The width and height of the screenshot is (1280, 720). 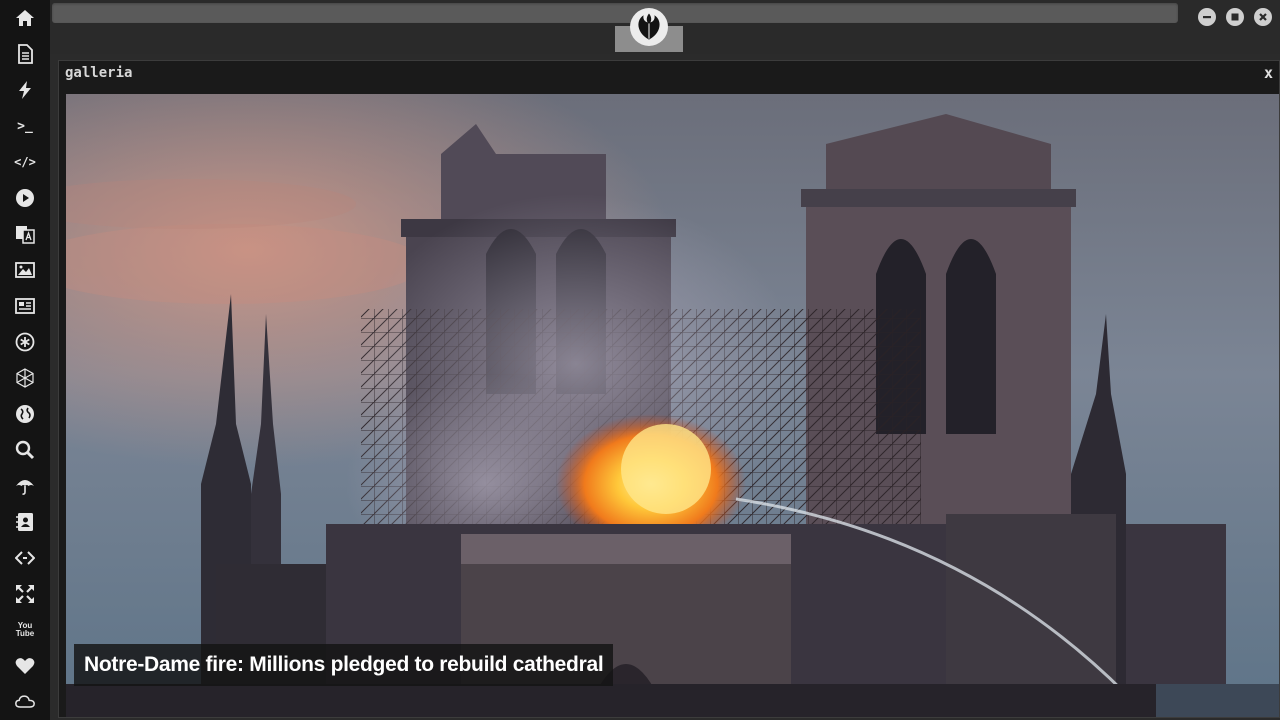 What do you see at coordinates (25, 234) in the screenshot?
I see `translate-icon` at bounding box center [25, 234].